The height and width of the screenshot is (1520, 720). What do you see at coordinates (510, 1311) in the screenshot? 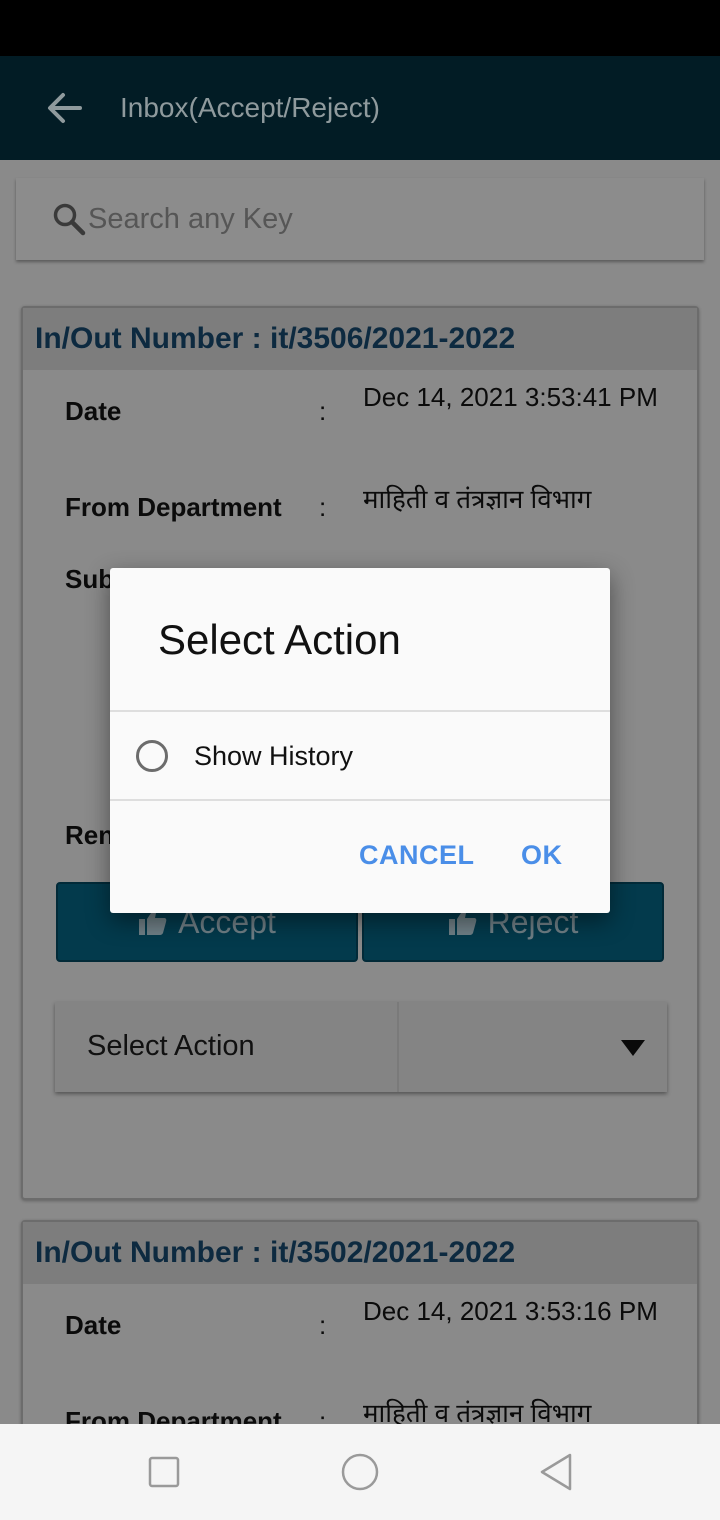
I see `date-value: Dec 14, 2021 3:53:16 PM` at bounding box center [510, 1311].